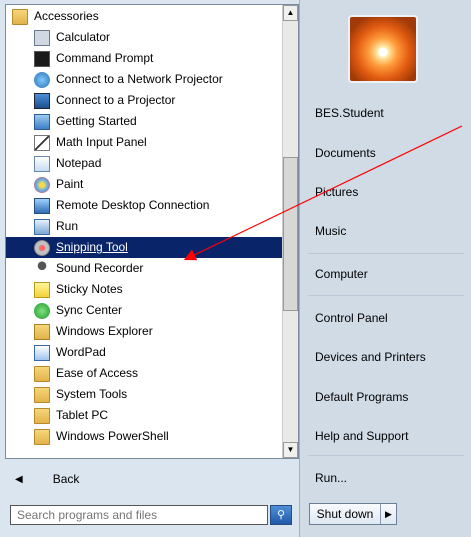  I want to click on program-sound-recorder: Sound Recorder, so click(88, 268).